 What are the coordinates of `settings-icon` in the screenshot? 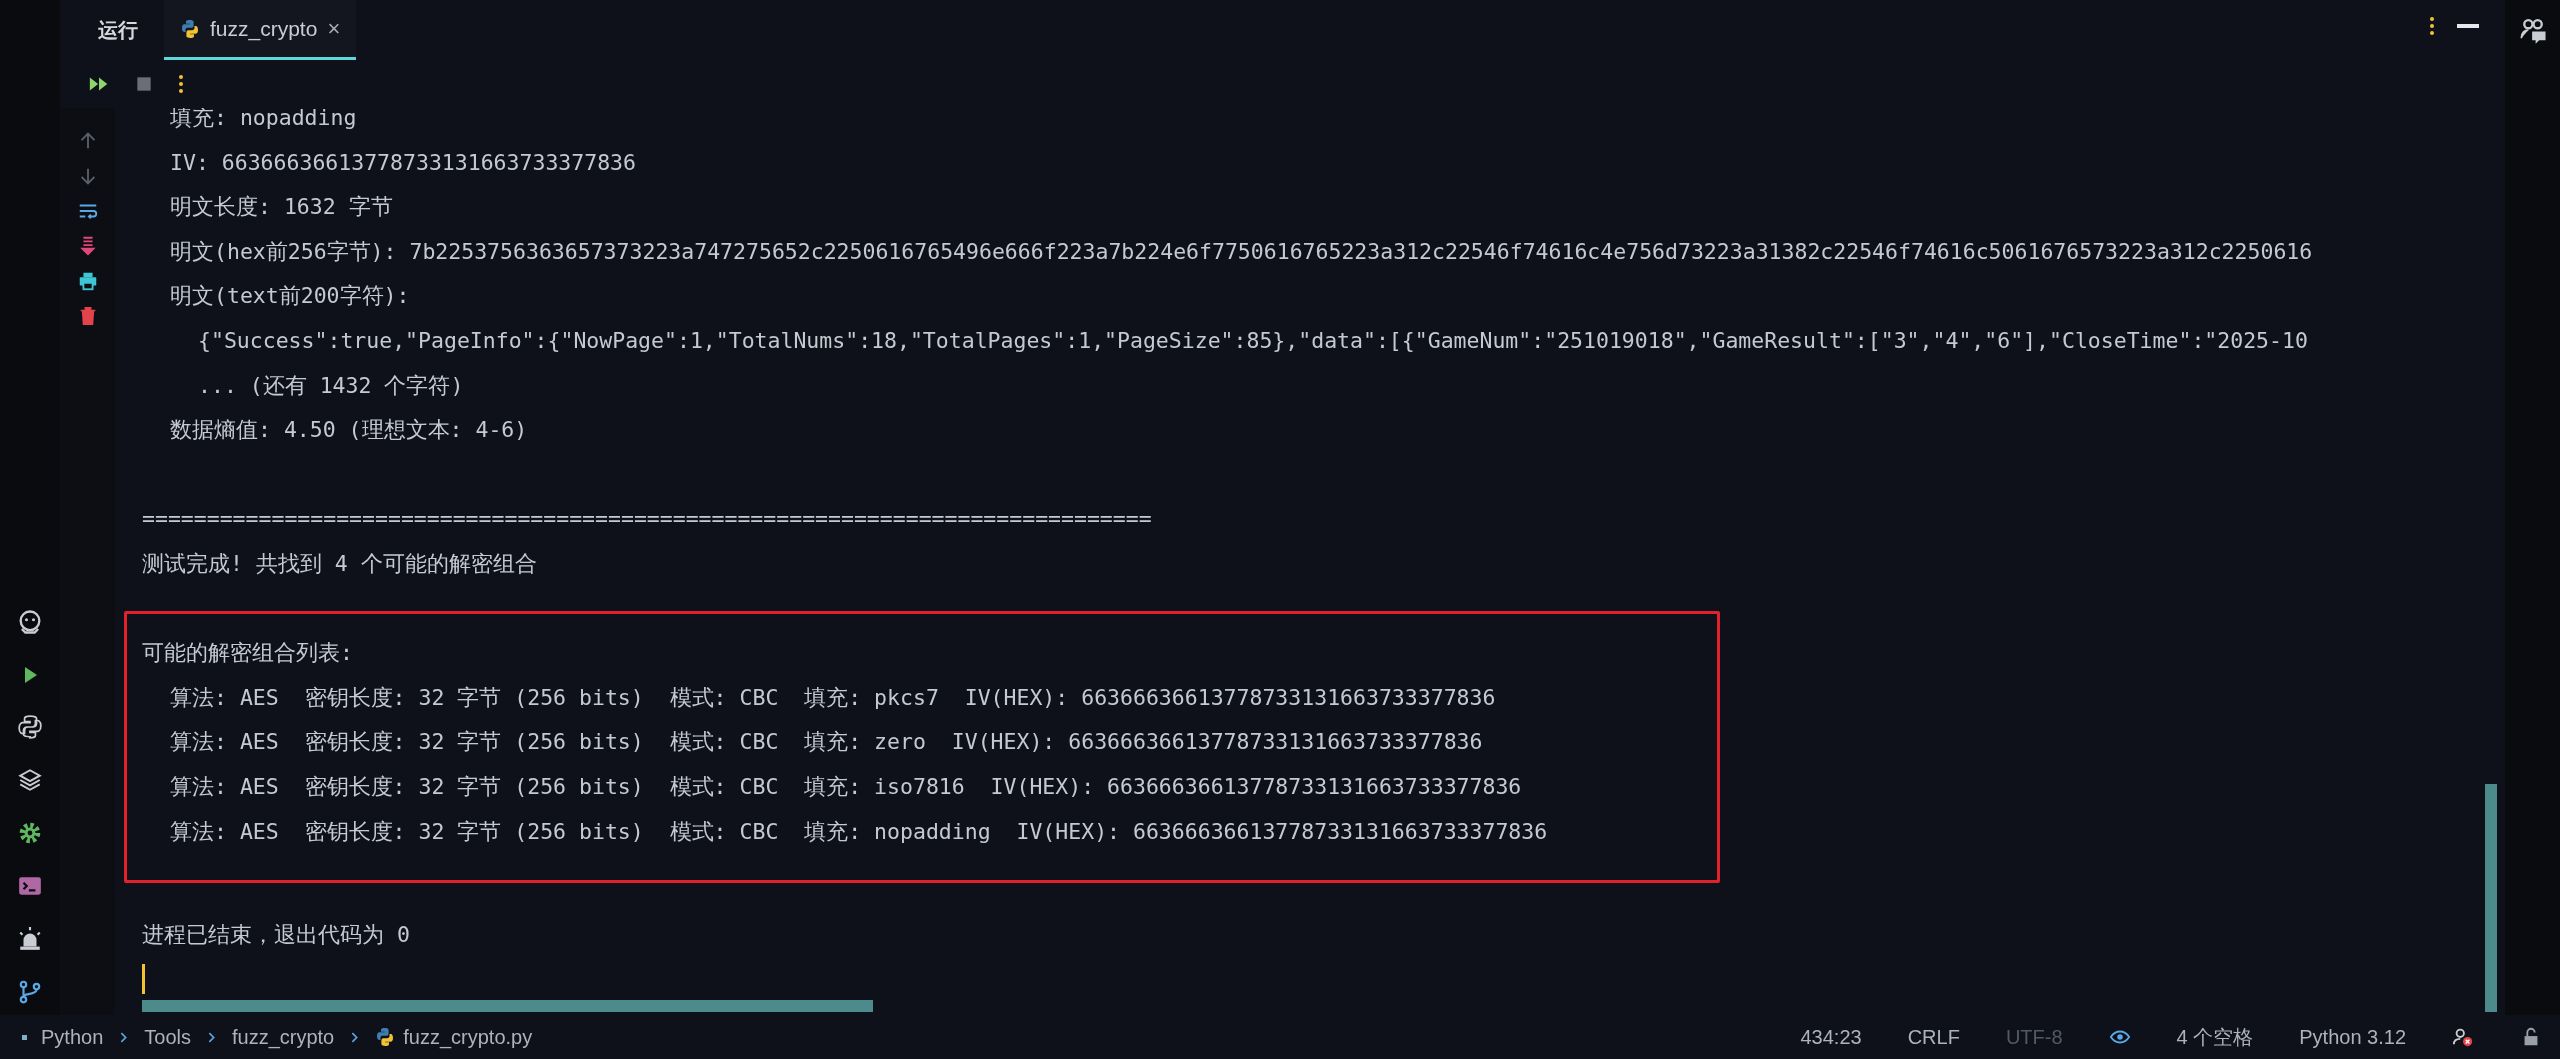 It's located at (30, 833).